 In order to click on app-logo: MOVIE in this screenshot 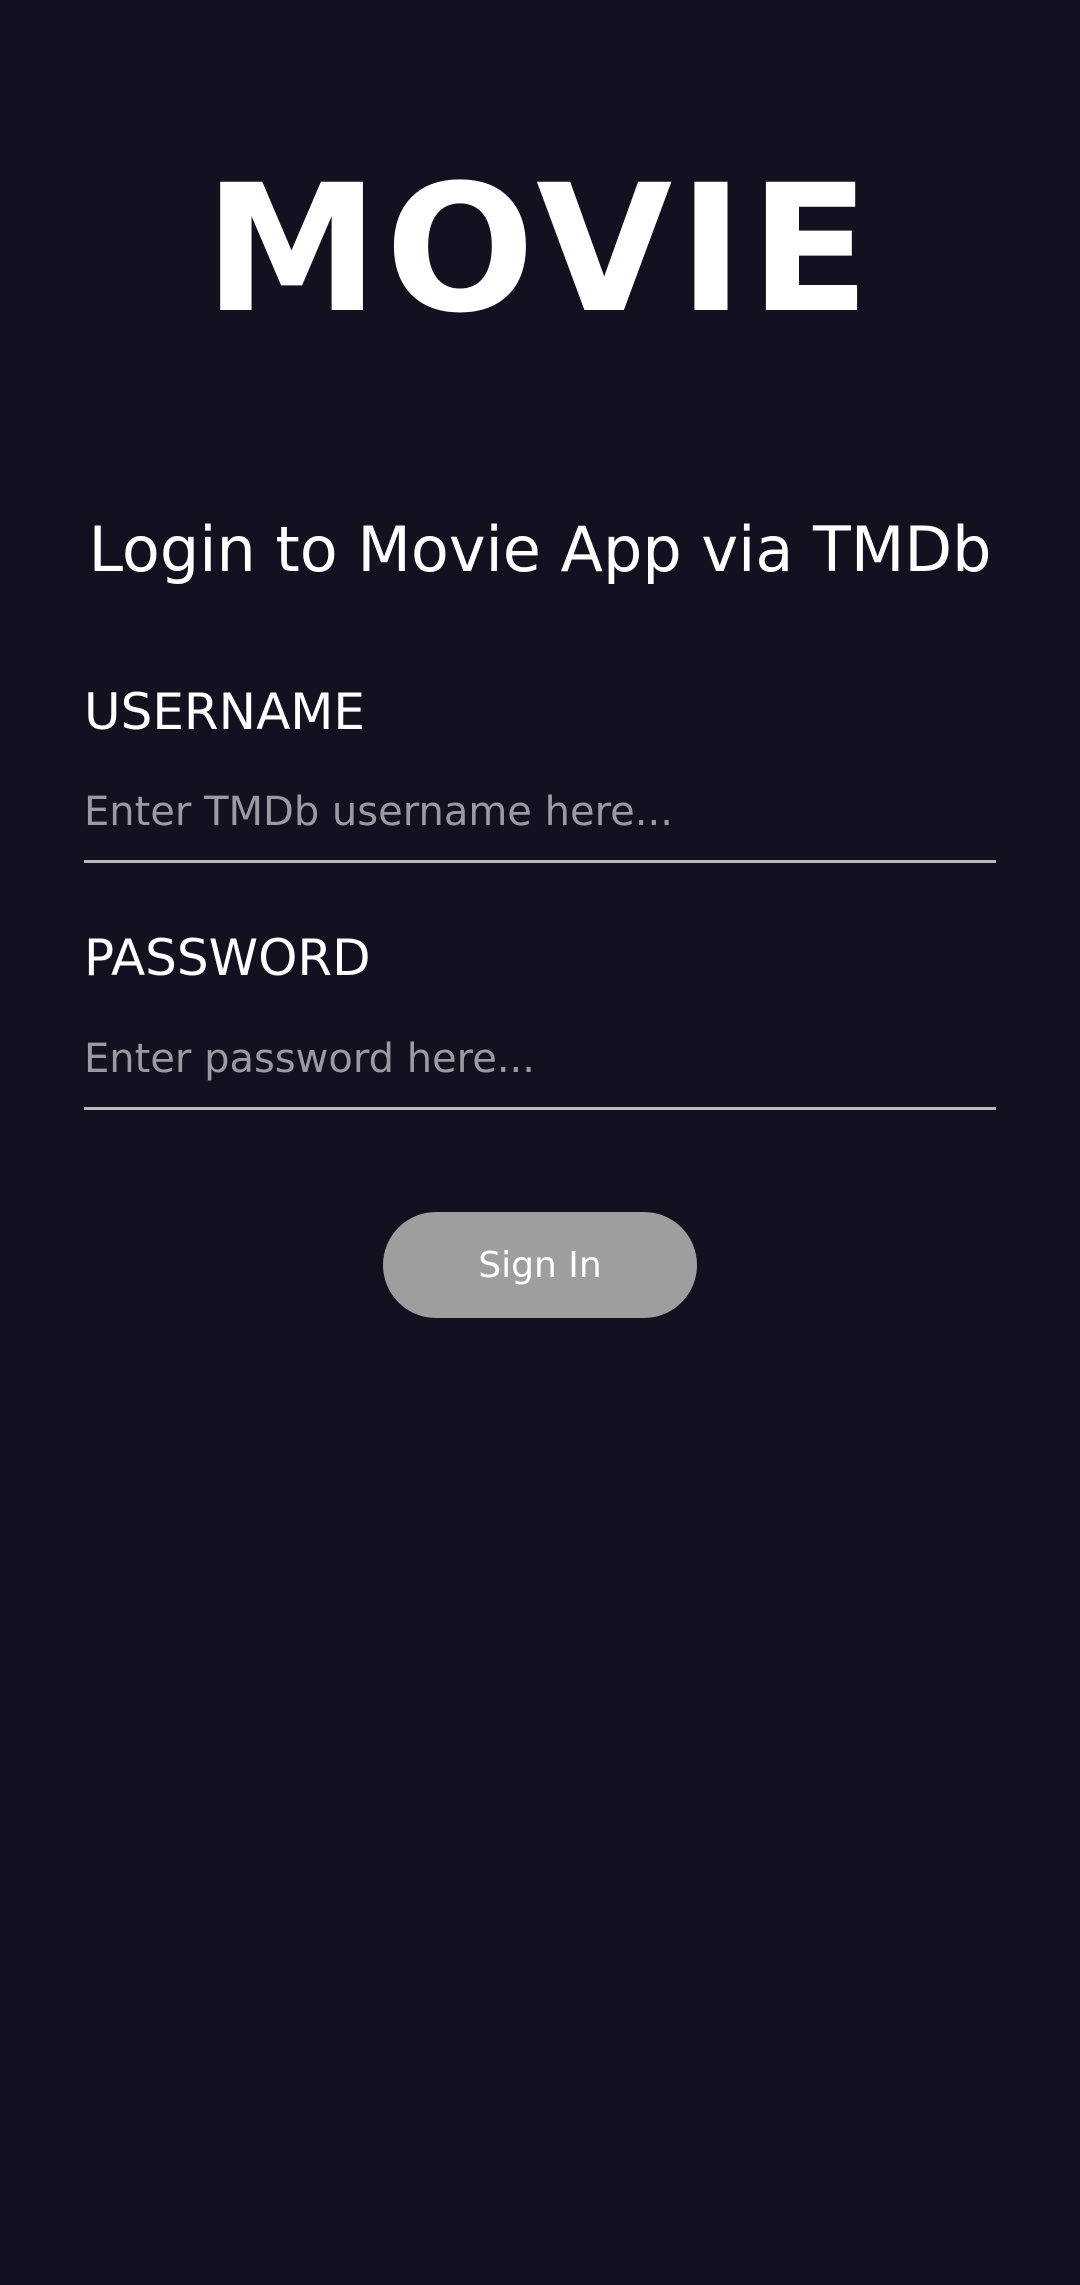, I will do `click(540, 249)`.